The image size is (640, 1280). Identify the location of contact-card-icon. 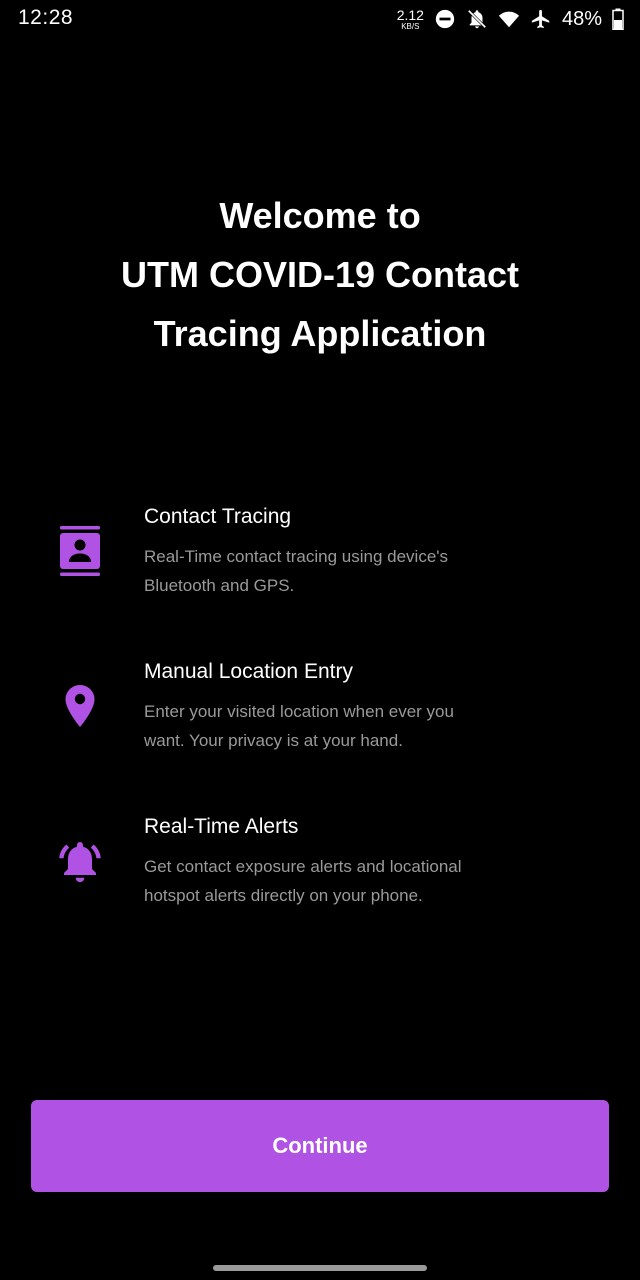
(80, 551).